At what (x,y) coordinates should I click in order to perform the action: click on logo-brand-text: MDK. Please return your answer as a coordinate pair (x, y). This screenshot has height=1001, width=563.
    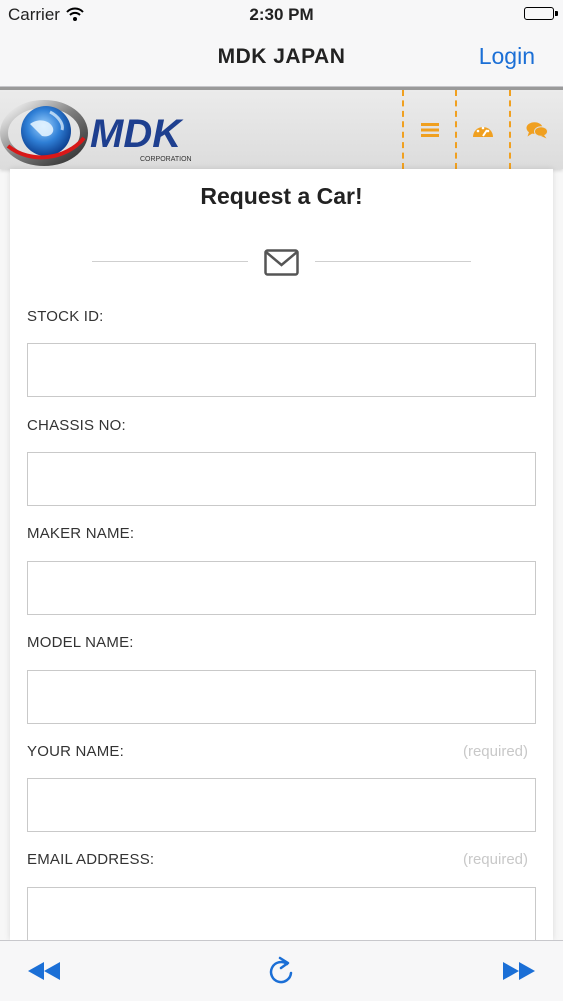
    Looking at the image, I should click on (137, 134).